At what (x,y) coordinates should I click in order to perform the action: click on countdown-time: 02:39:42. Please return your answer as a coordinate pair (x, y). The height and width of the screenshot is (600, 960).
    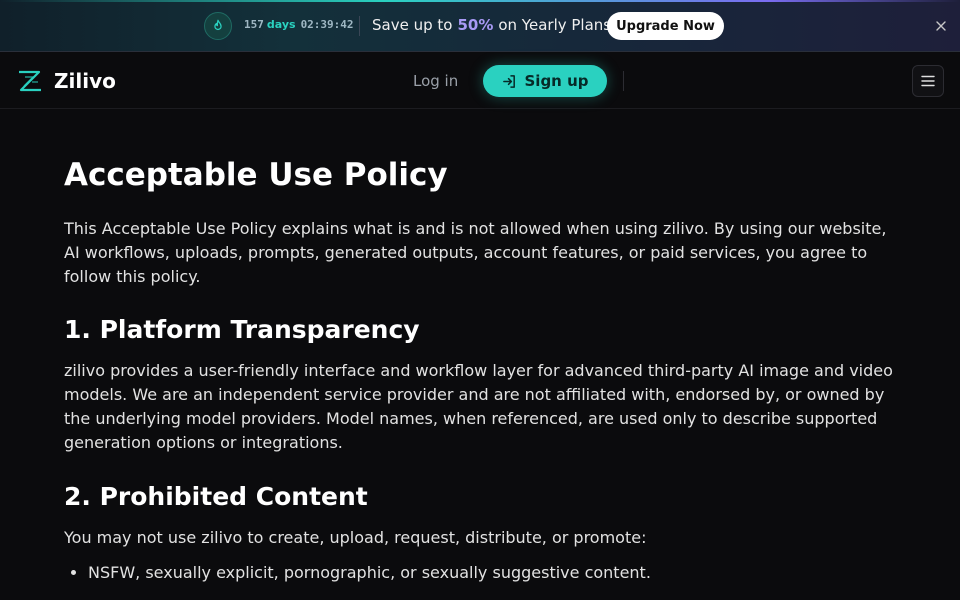
    Looking at the image, I should click on (327, 24).